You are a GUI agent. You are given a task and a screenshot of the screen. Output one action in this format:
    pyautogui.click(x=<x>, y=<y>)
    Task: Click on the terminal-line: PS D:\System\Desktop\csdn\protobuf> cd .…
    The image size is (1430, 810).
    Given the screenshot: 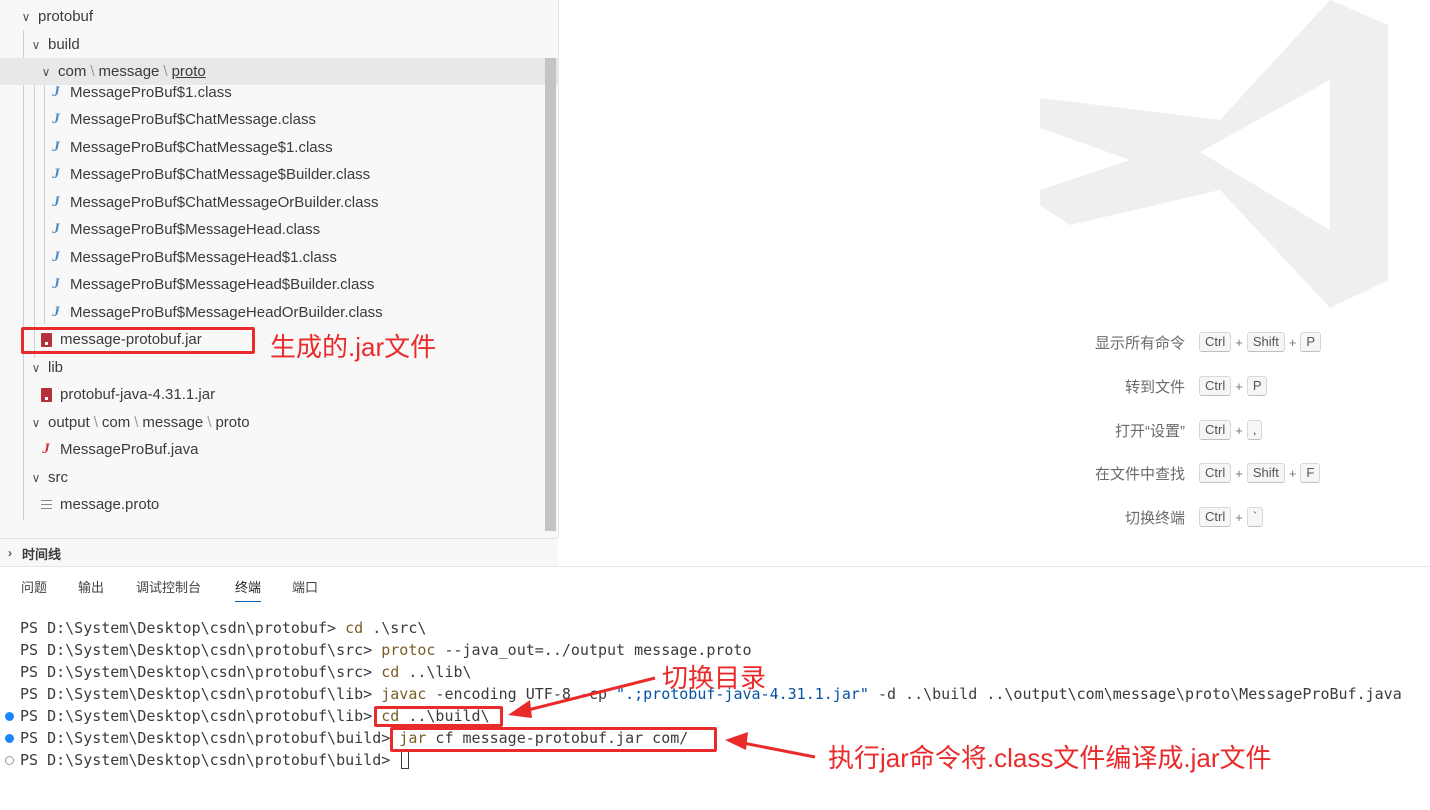 What is the action you would take?
    pyautogui.click(x=223, y=628)
    